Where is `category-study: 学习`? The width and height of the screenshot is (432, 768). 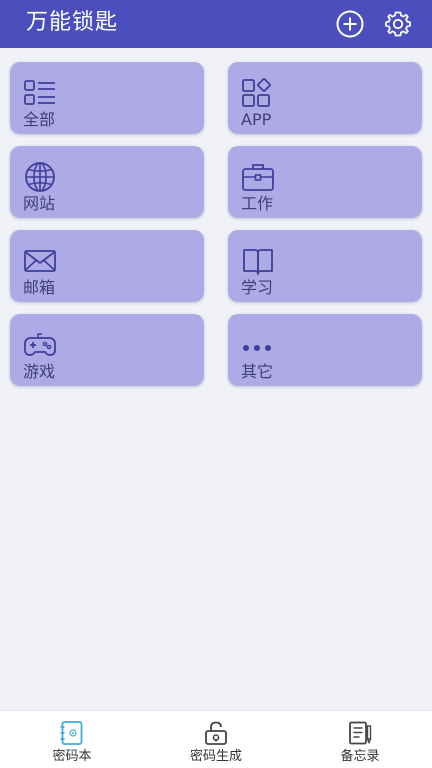 category-study: 学习 is located at coordinates (325, 266).